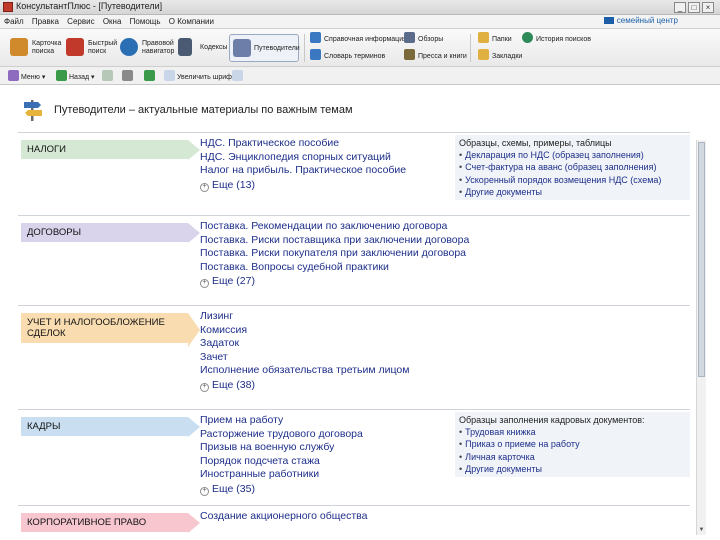 This screenshot has width=720, height=540. I want to click on window-titlebar: КонсультантПлюс - [Путеводители] _ □ ×, so click(360, 7).